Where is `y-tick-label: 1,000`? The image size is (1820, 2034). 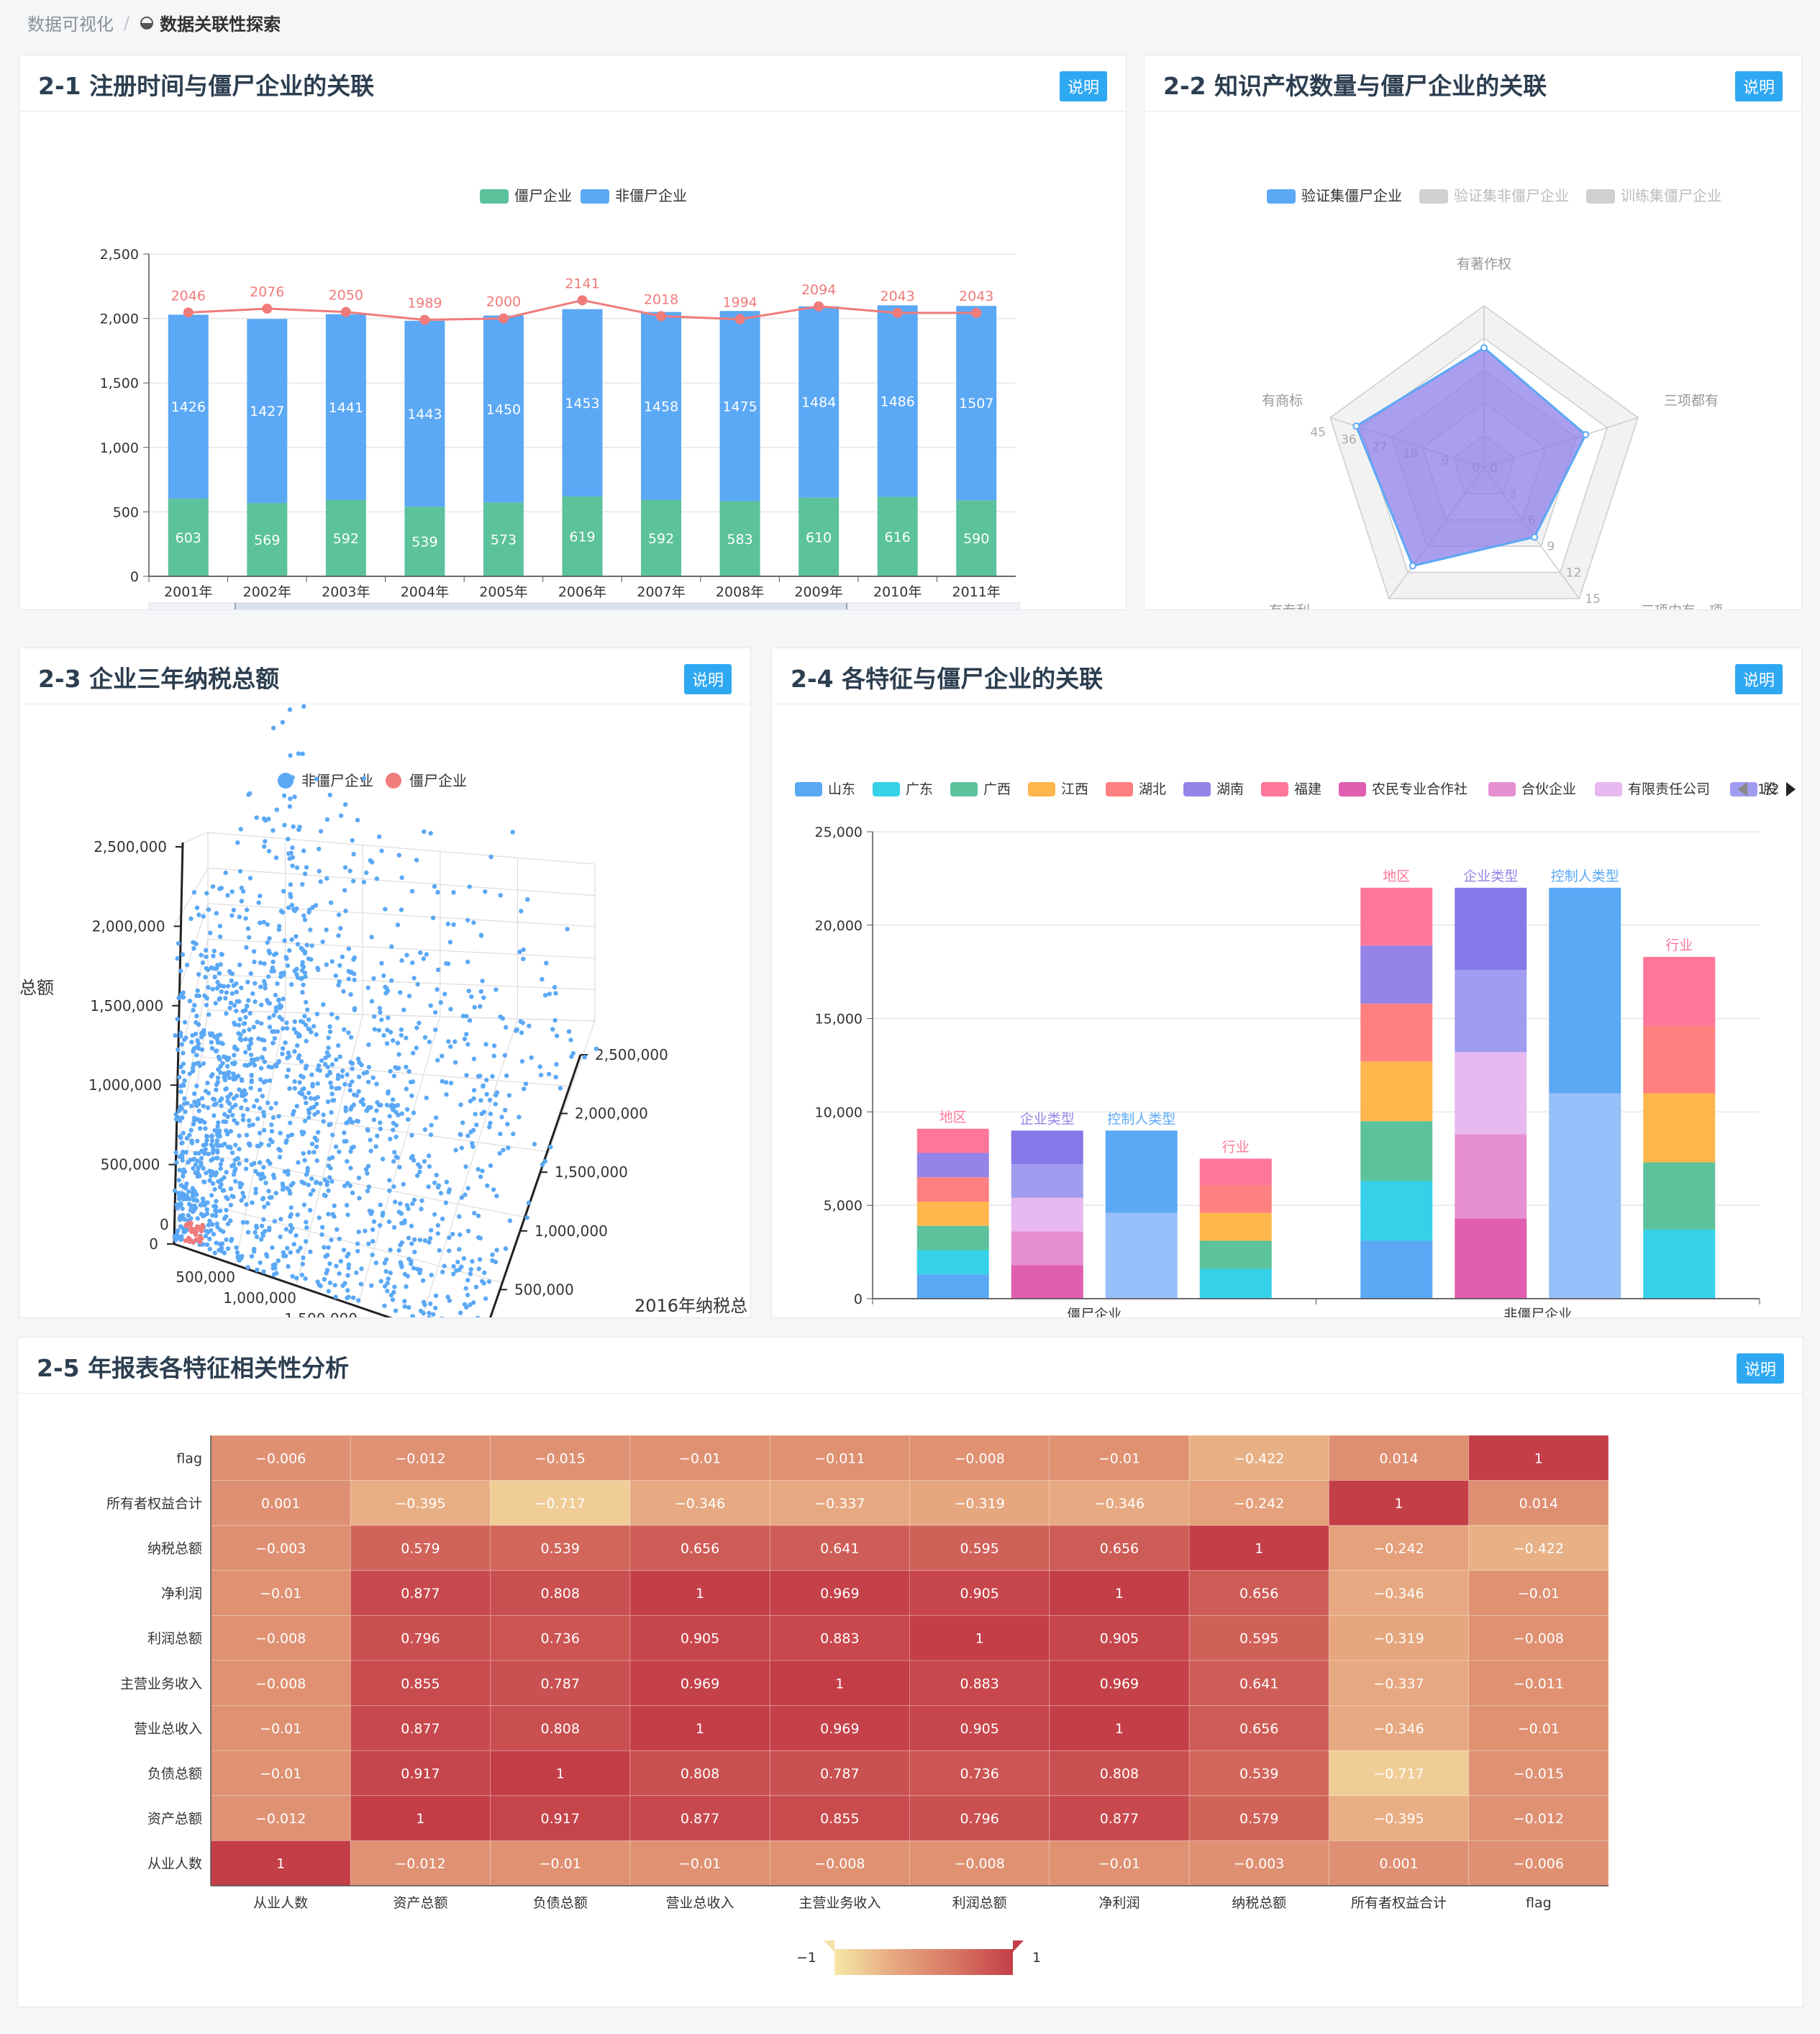
y-tick-label: 1,000 is located at coordinates (119, 448).